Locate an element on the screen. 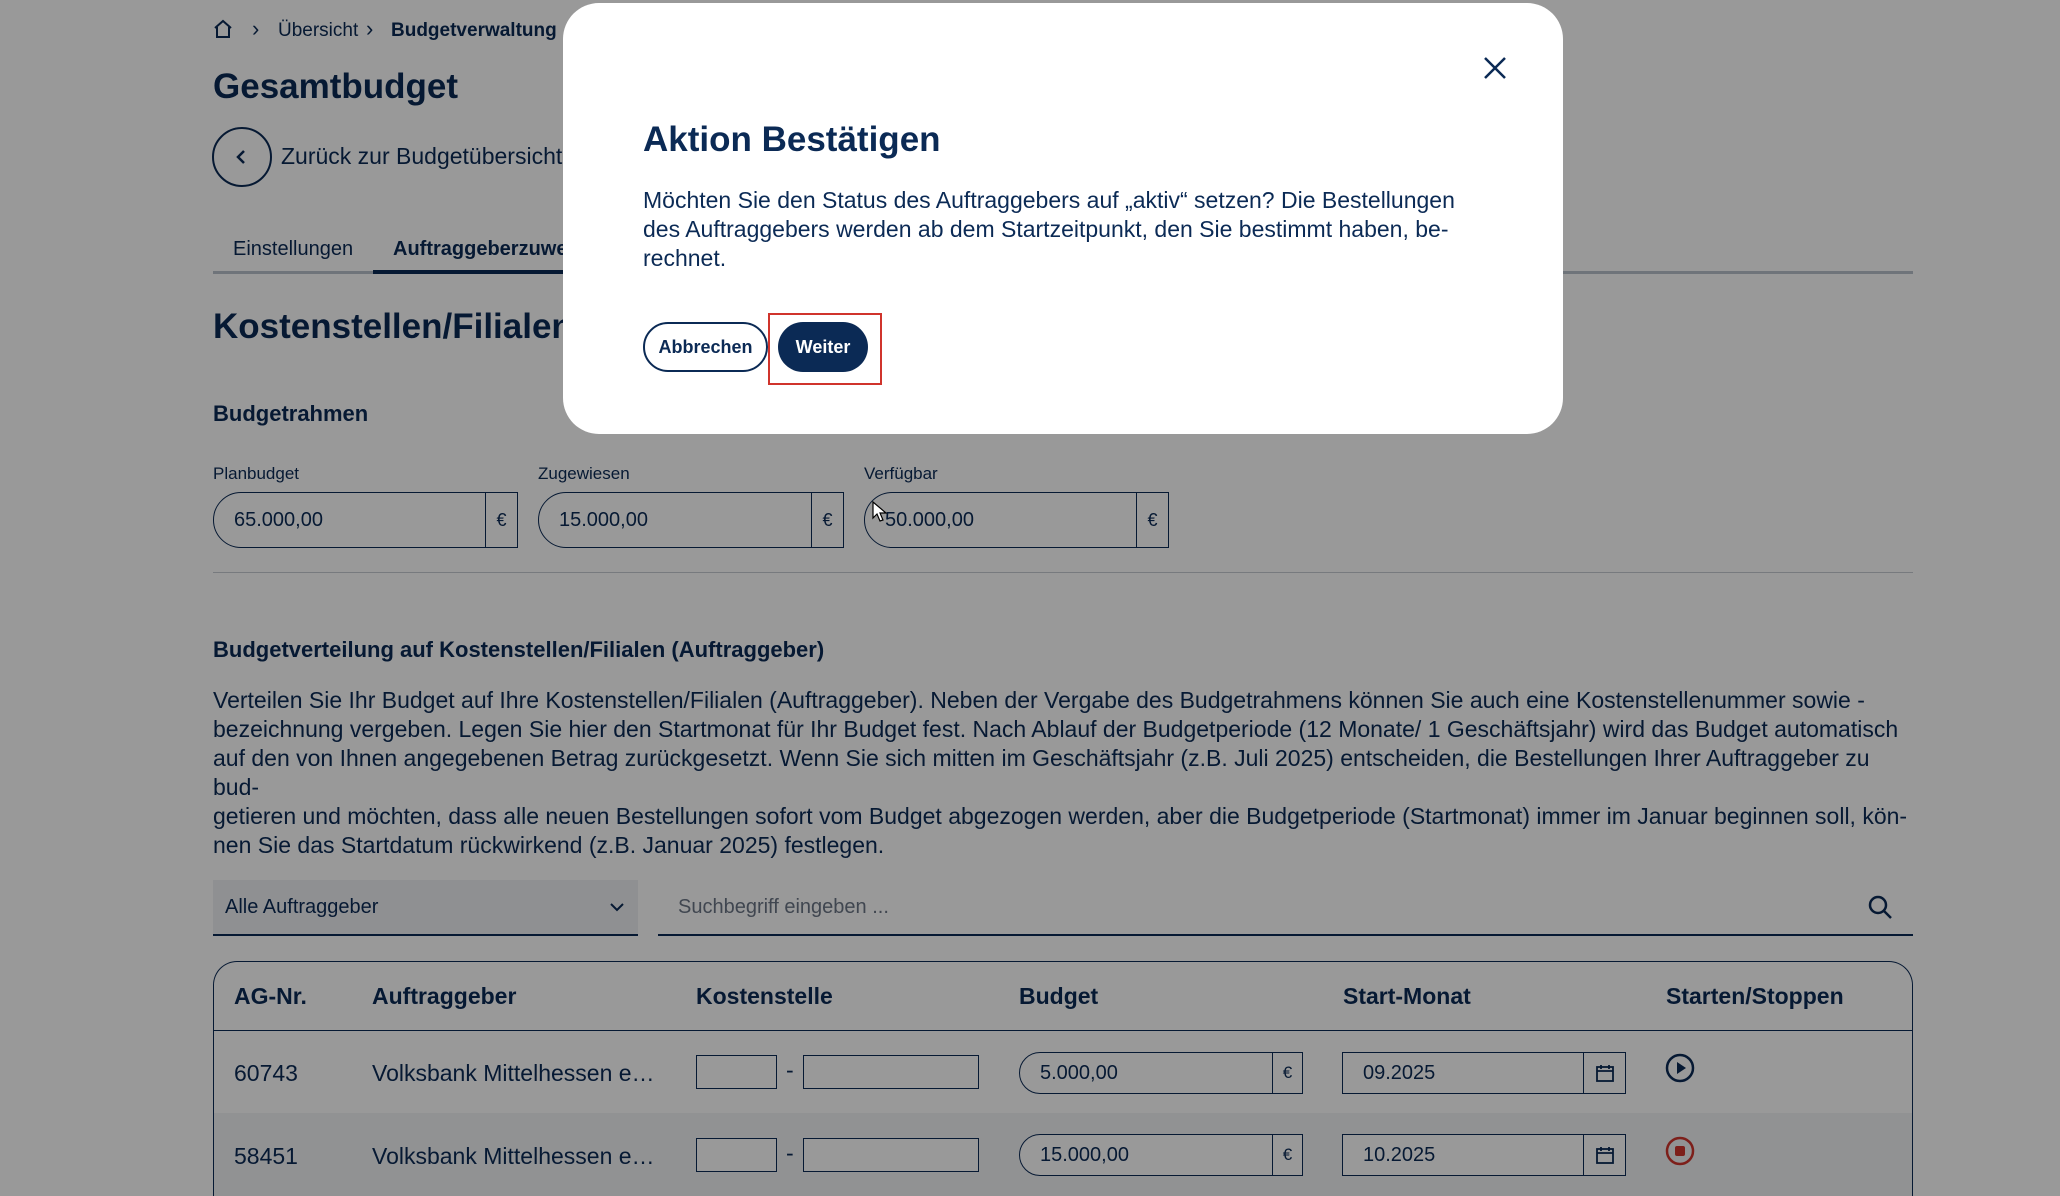  cancel-button: Abbrechen is located at coordinates (705, 347).